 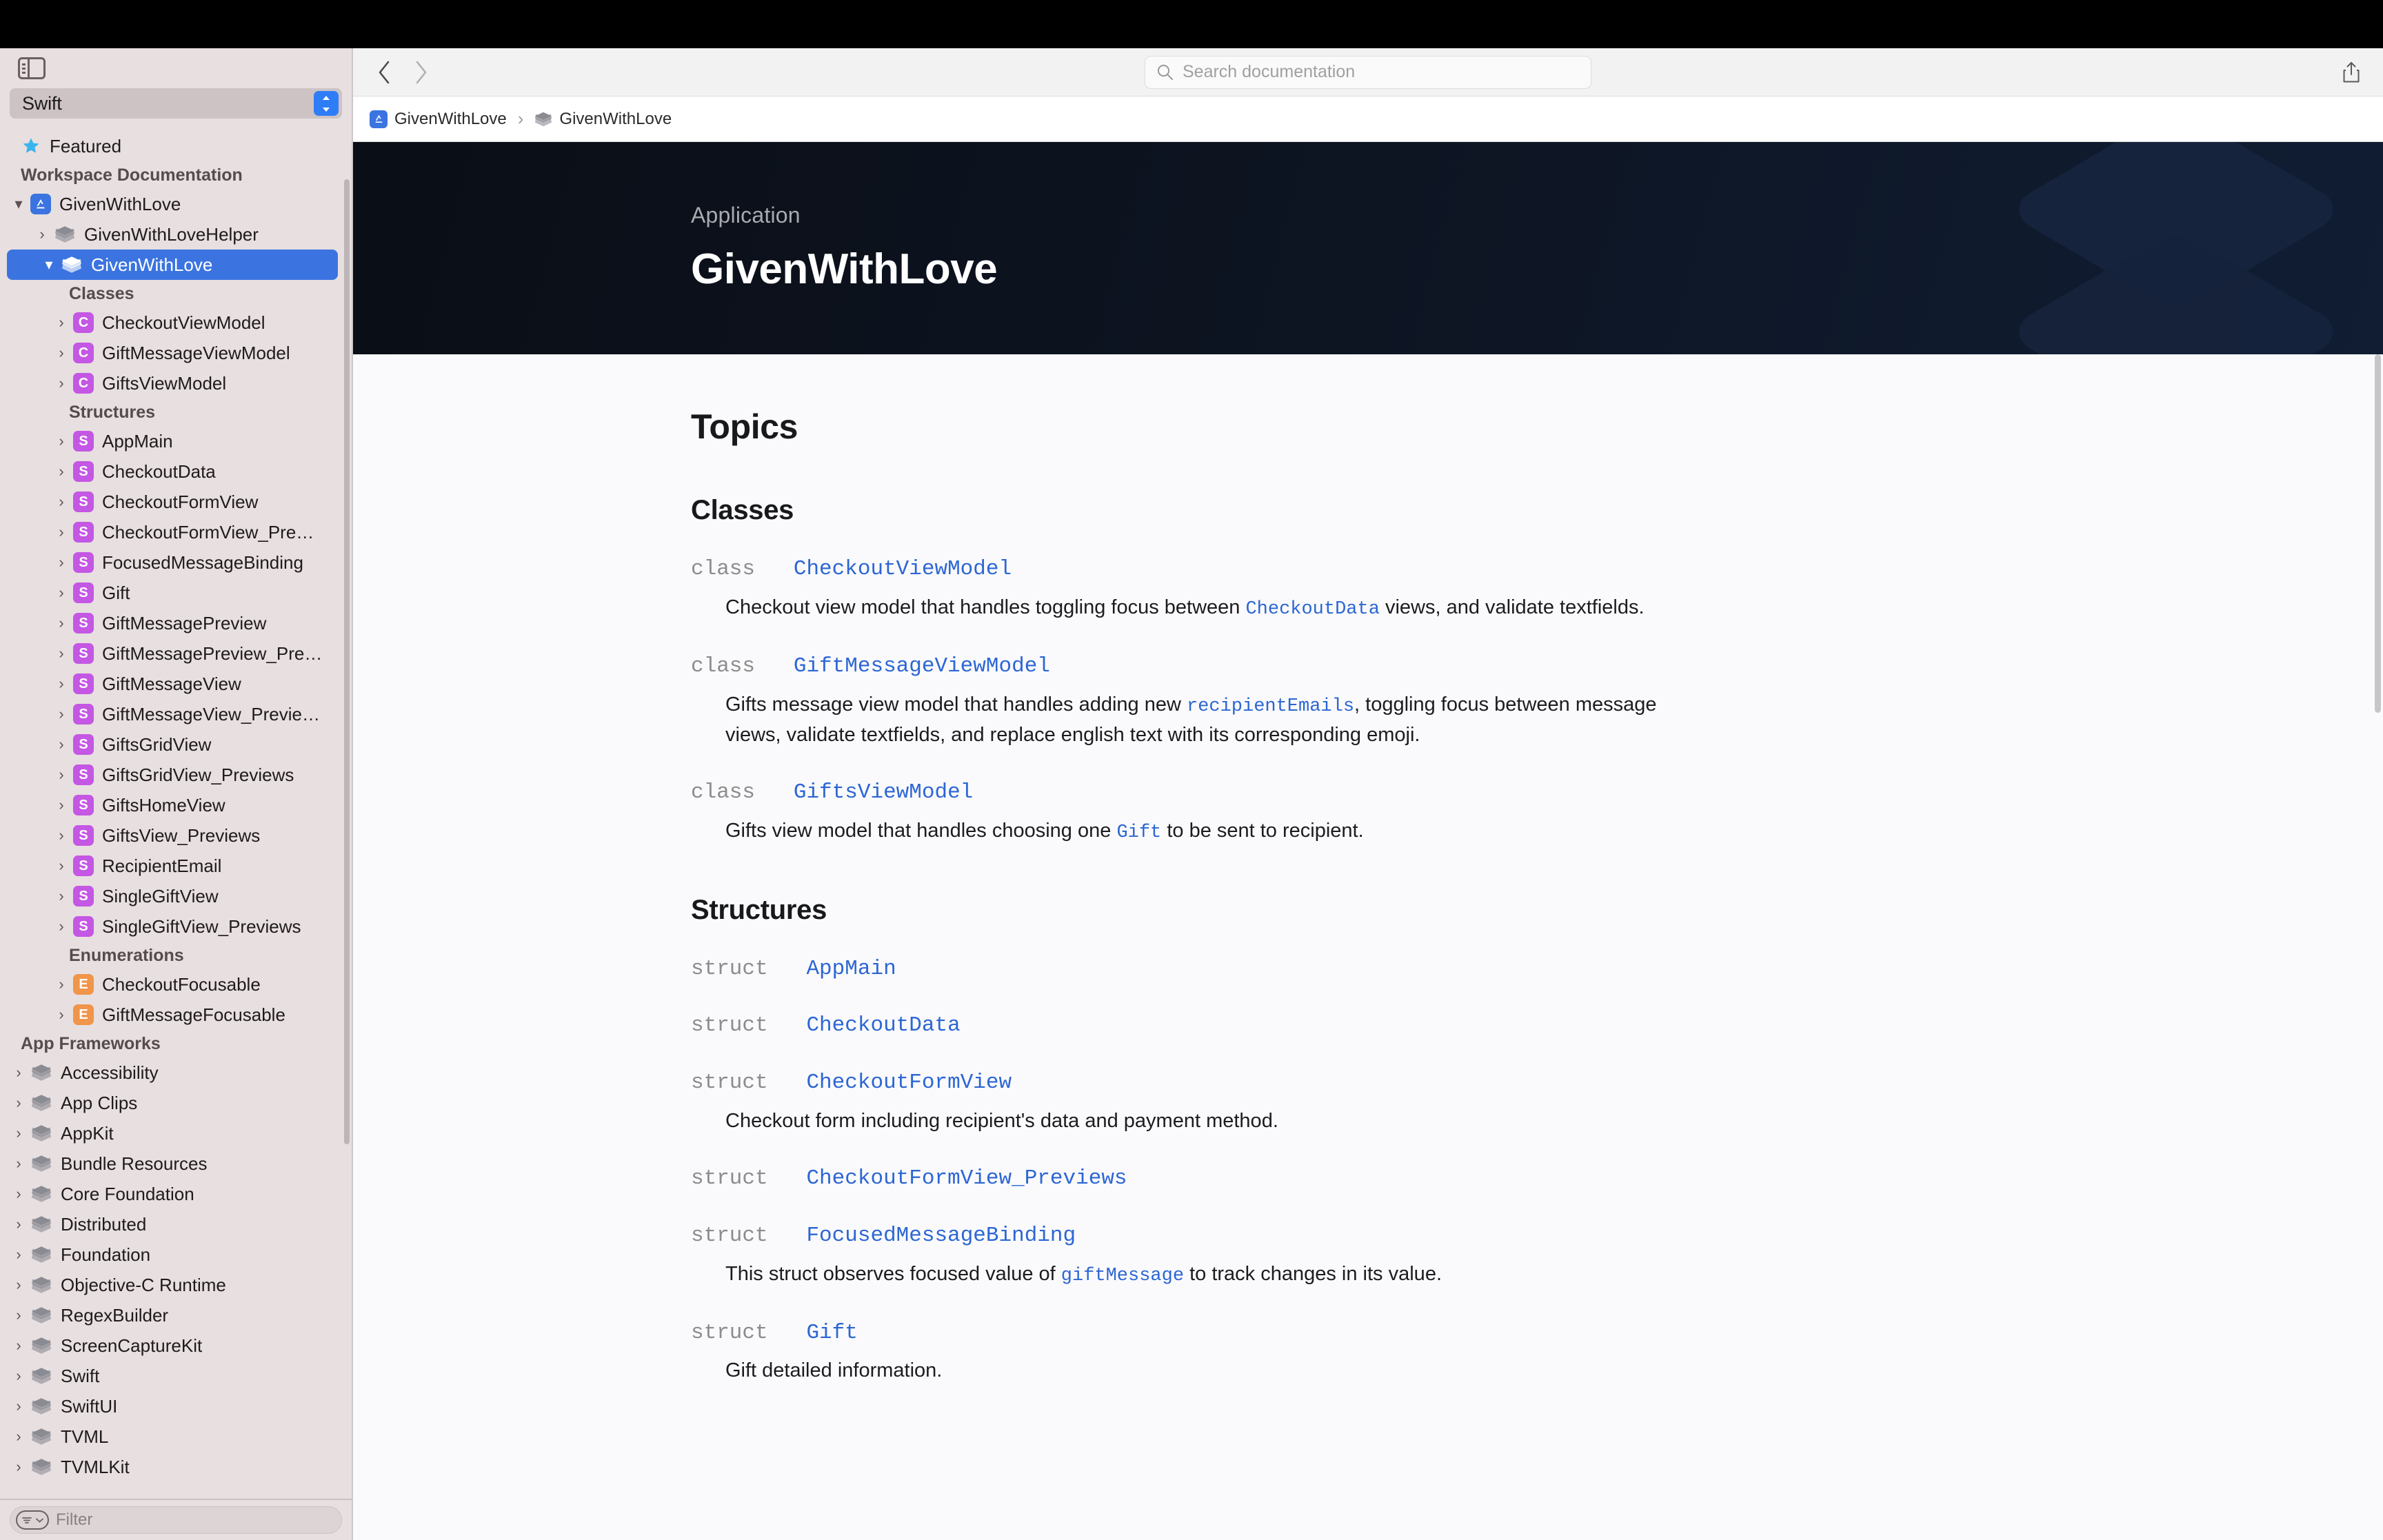 What do you see at coordinates (176, 1133) in the screenshot?
I see `sidebar-item-appkit: › AppKit` at bounding box center [176, 1133].